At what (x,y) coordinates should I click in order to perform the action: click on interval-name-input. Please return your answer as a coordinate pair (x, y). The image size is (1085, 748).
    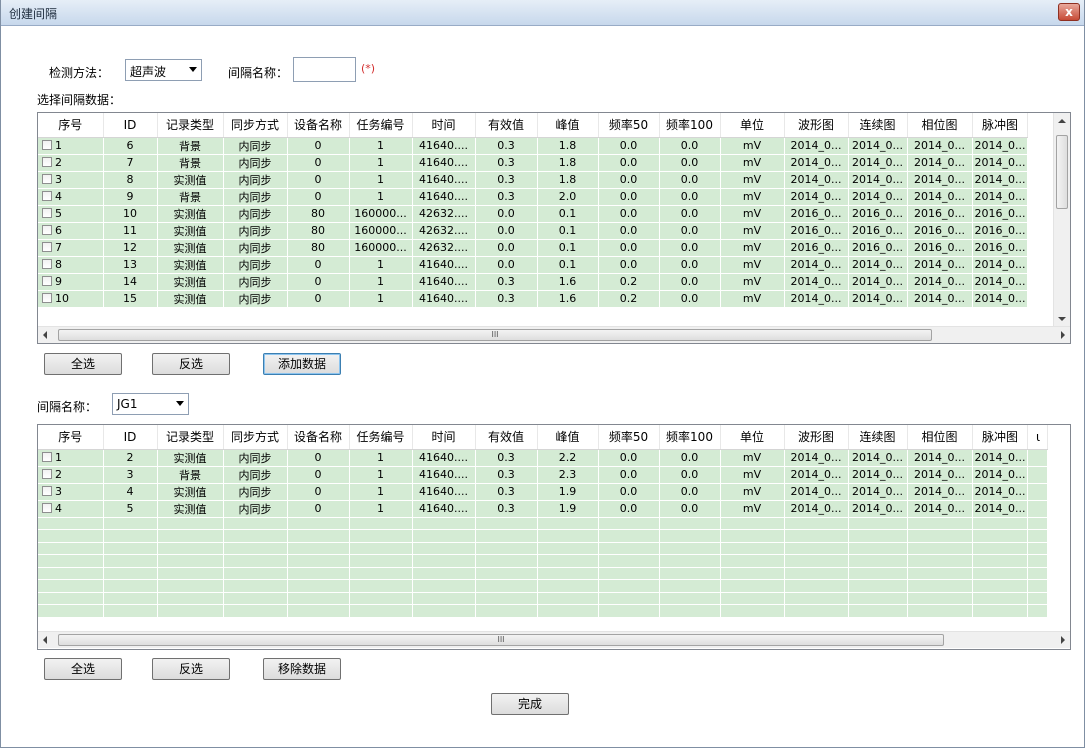
    Looking at the image, I should click on (324, 69).